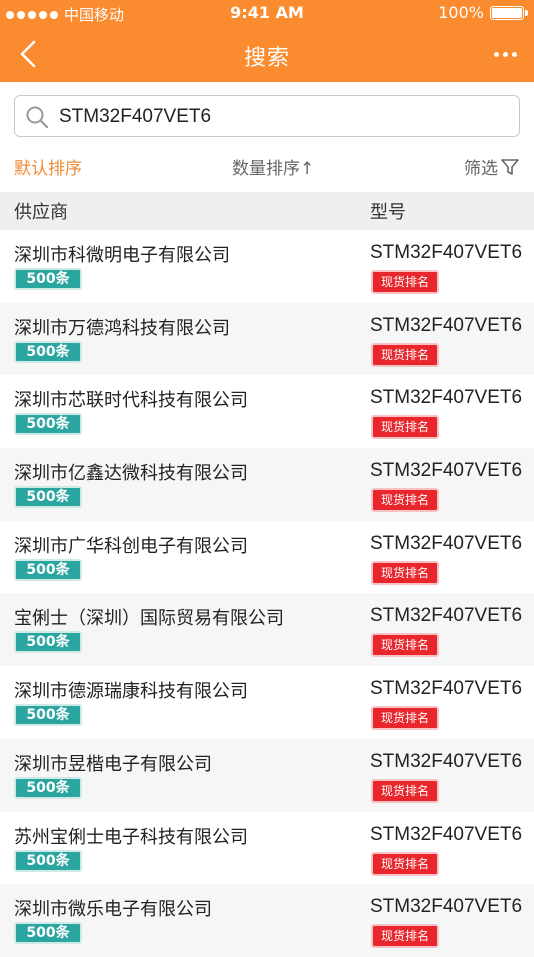 The width and height of the screenshot is (534, 957). I want to click on supplier-name: 深圳市亿鑫达微科技有限公司, so click(131, 474).